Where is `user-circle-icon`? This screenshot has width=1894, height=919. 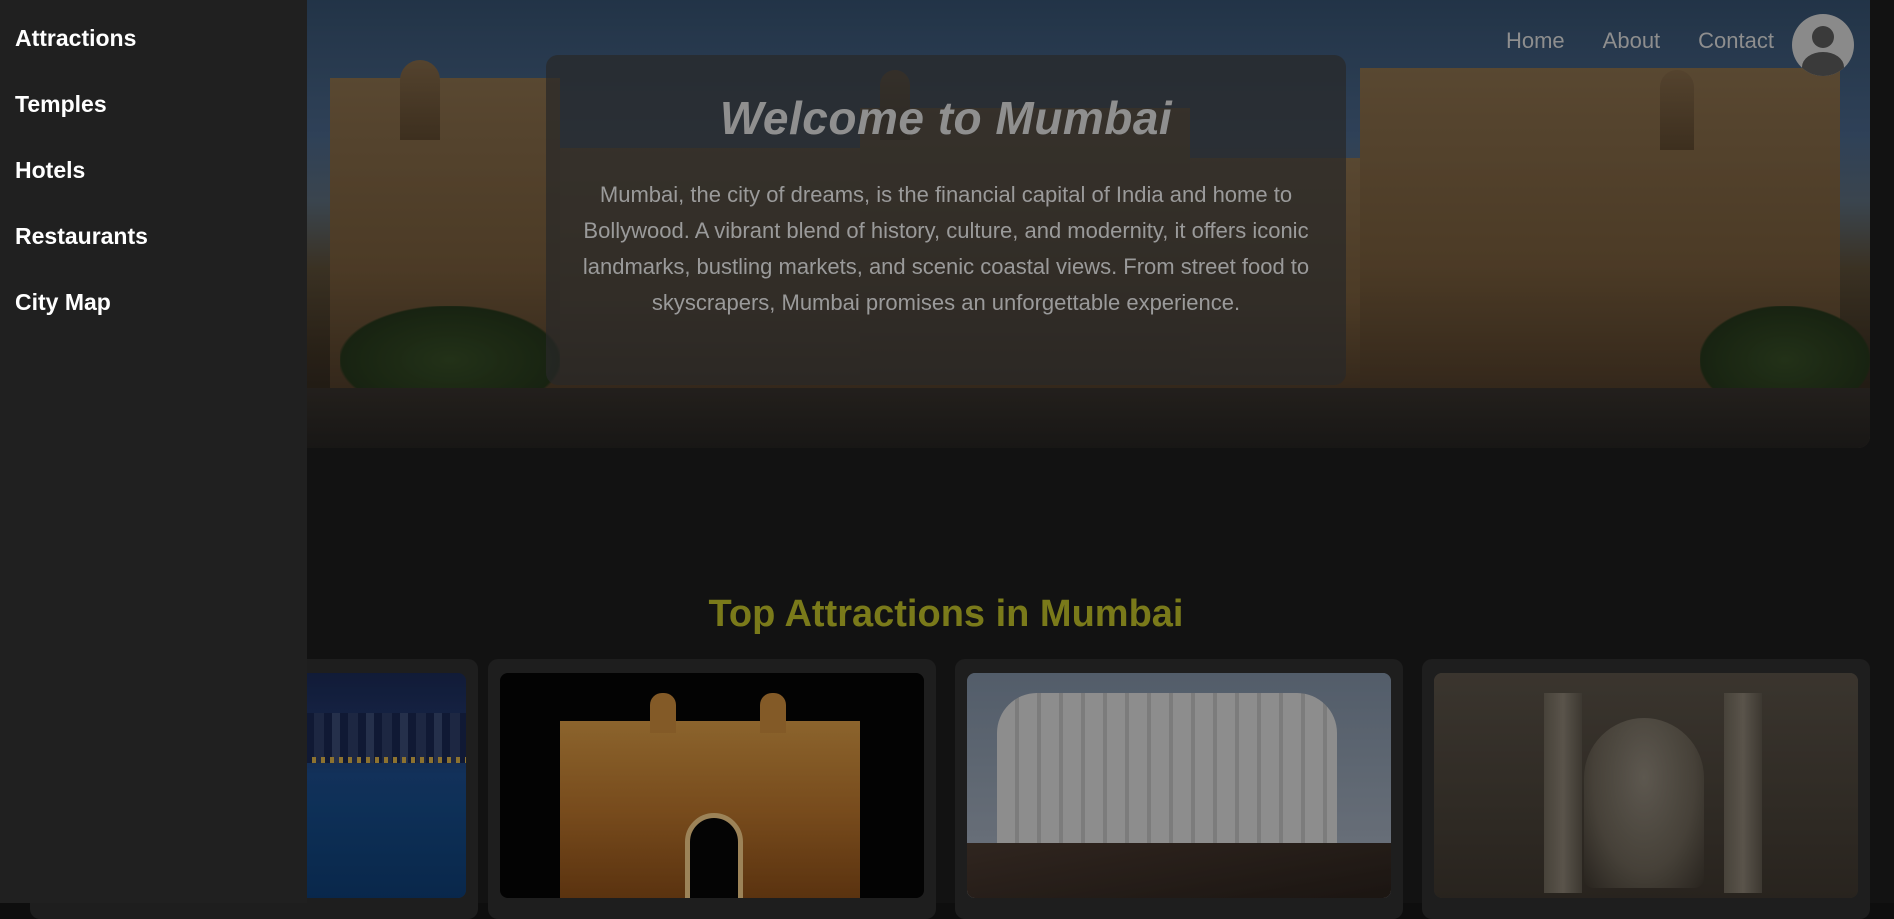 user-circle-icon is located at coordinates (1823, 45).